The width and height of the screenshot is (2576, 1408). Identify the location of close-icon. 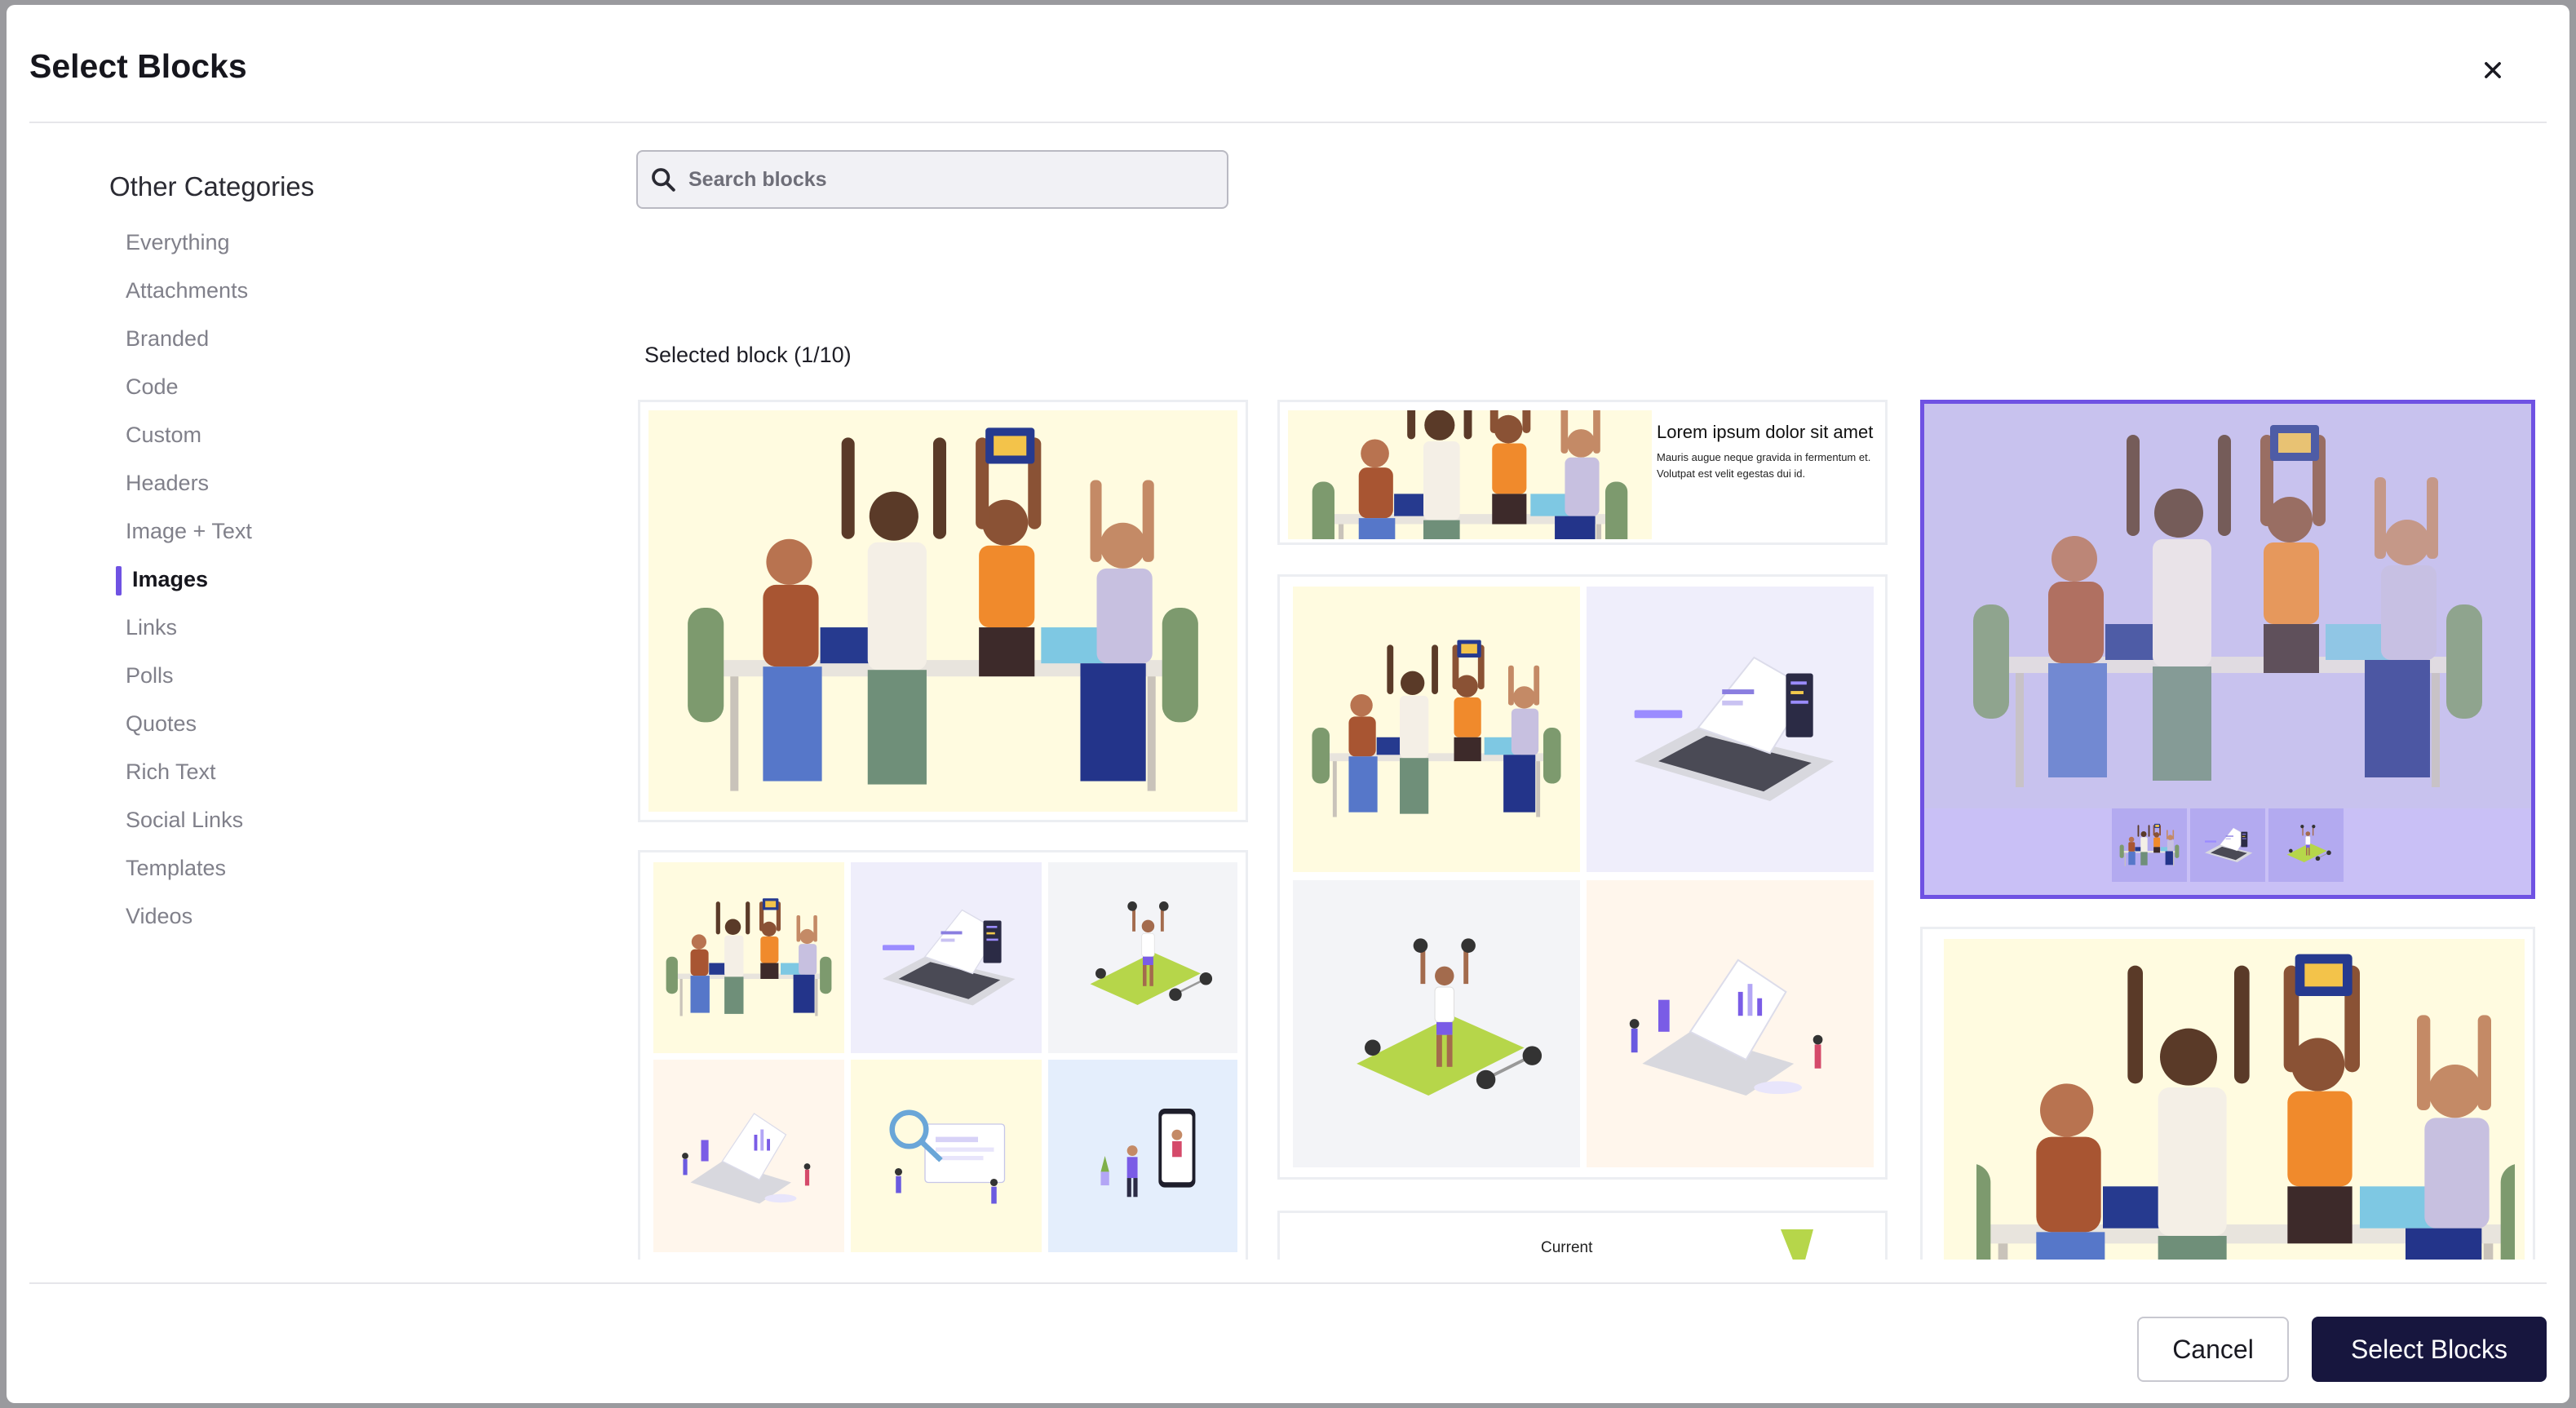
(2493, 70).